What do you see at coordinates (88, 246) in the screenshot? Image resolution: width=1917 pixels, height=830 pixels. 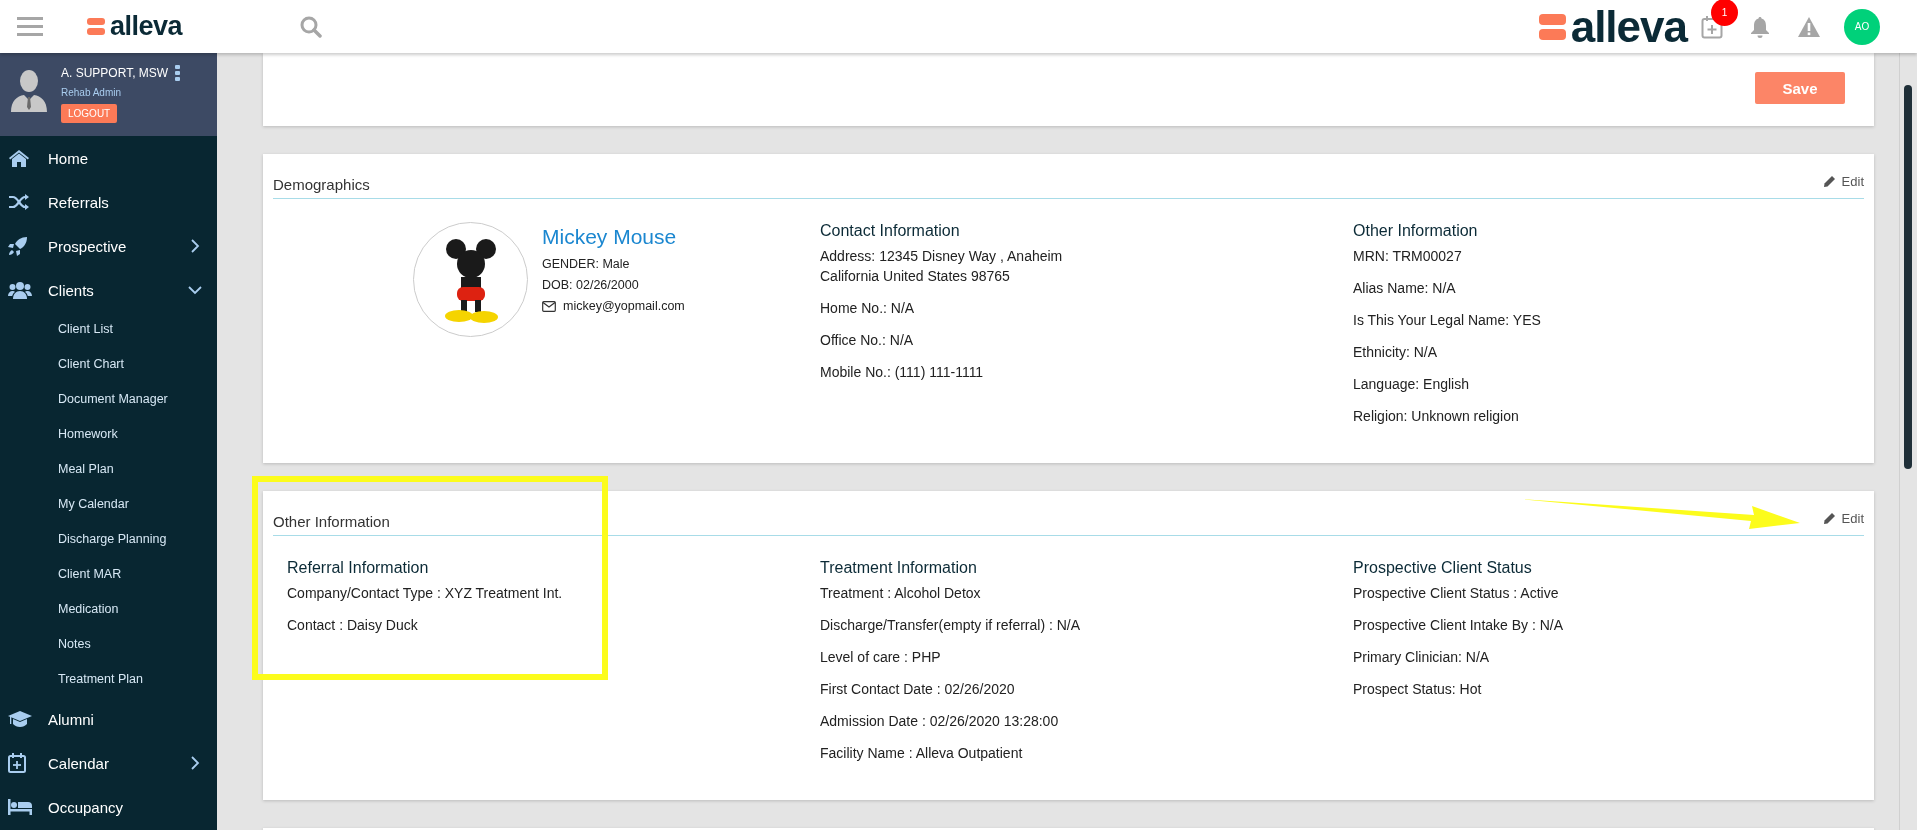 I see `nav-label: Prospective` at bounding box center [88, 246].